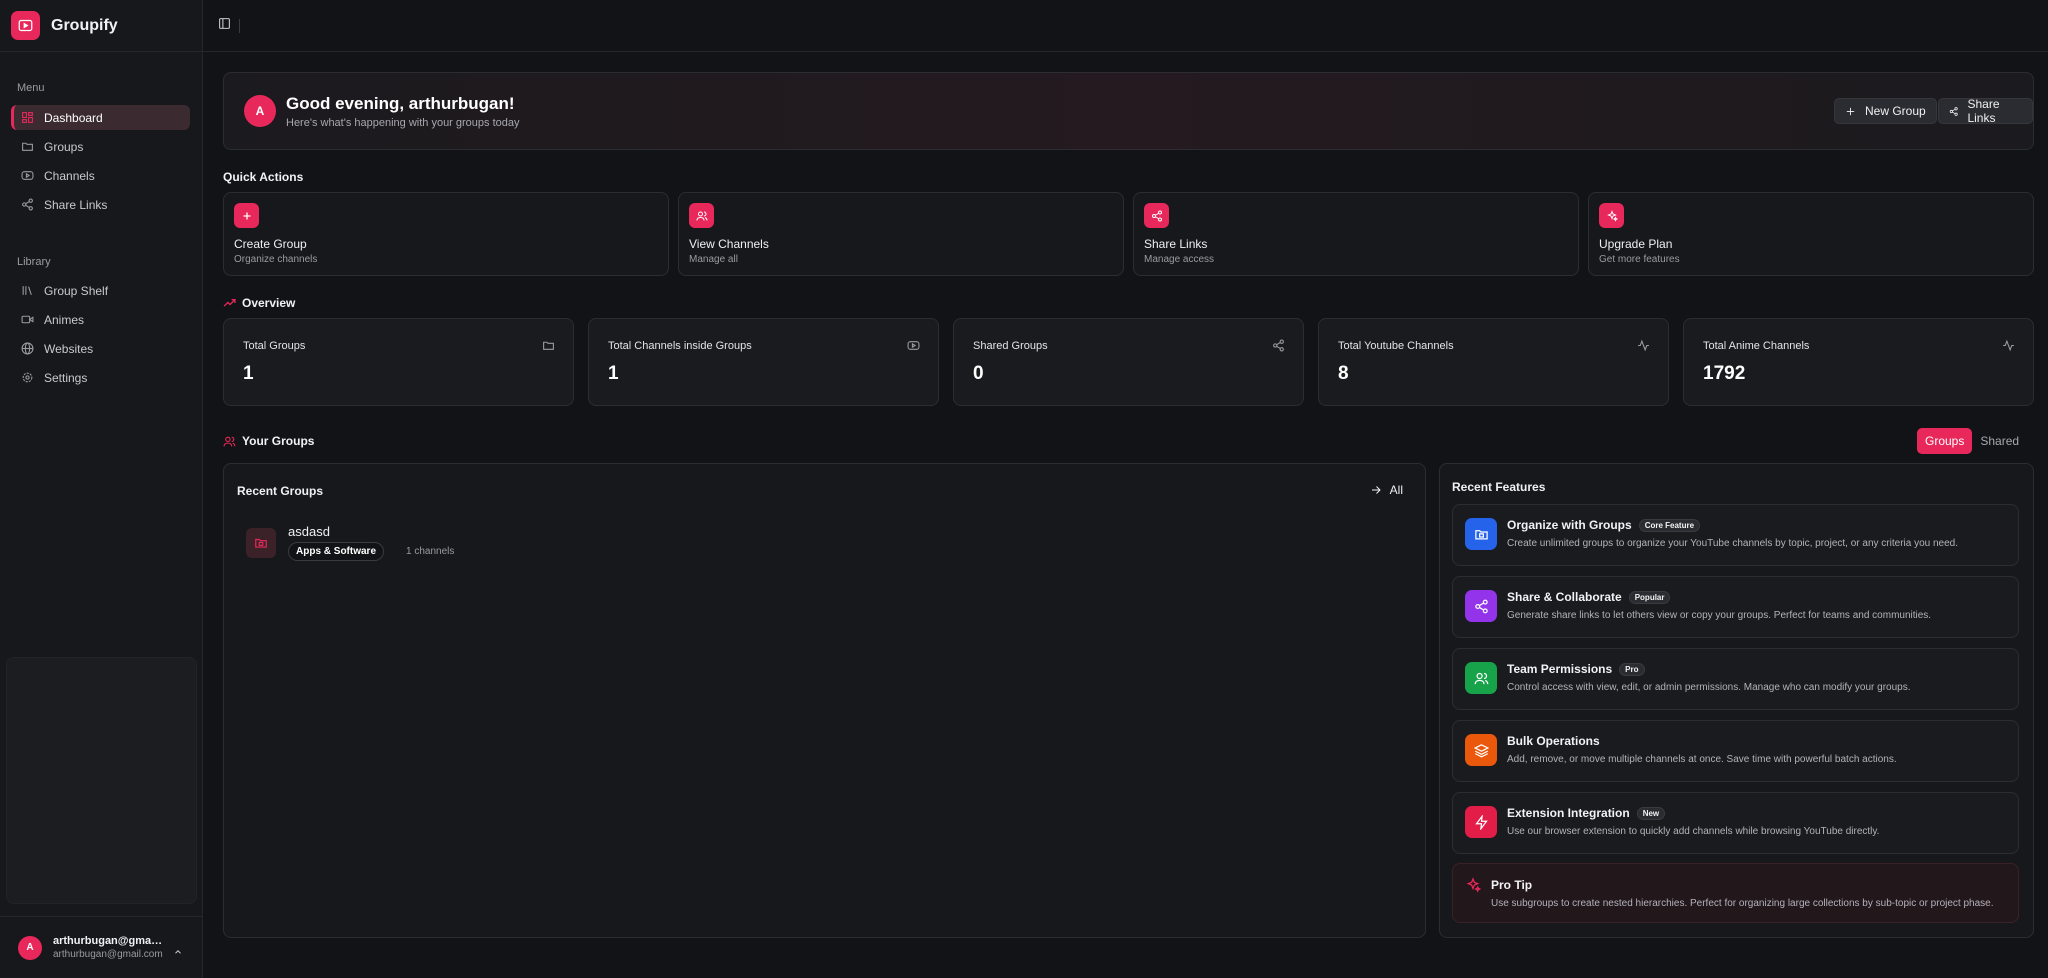 The height and width of the screenshot is (978, 2048). What do you see at coordinates (1895, 111) in the screenshot?
I see `new-group-label: New Group` at bounding box center [1895, 111].